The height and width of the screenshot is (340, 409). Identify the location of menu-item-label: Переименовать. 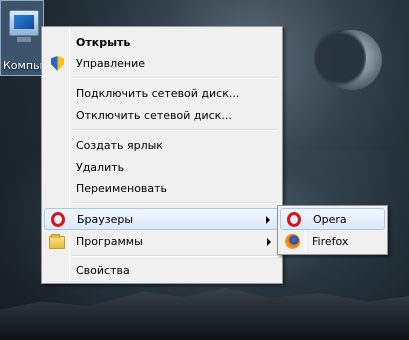
(122, 188).